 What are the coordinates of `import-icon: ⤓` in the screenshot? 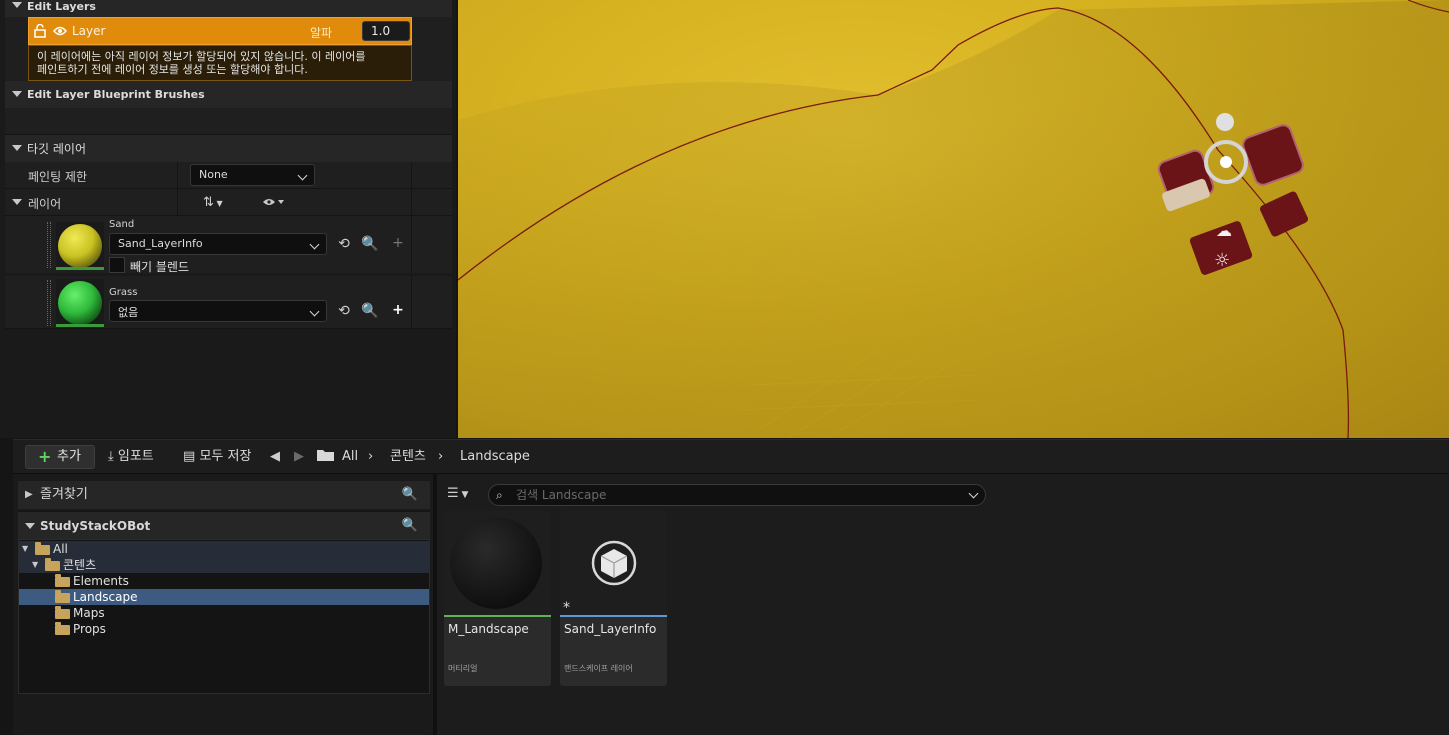 It's located at (111, 456).